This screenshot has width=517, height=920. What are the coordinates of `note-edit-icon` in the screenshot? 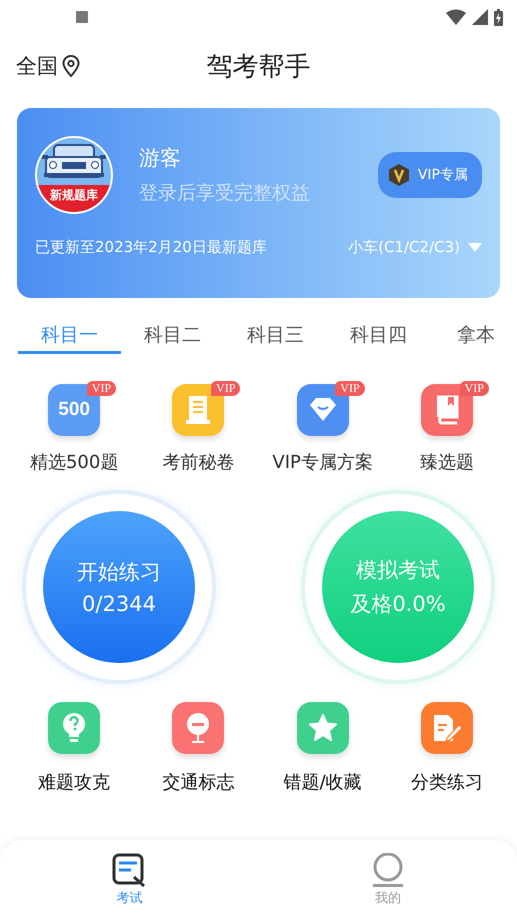 It's located at (446, 728).